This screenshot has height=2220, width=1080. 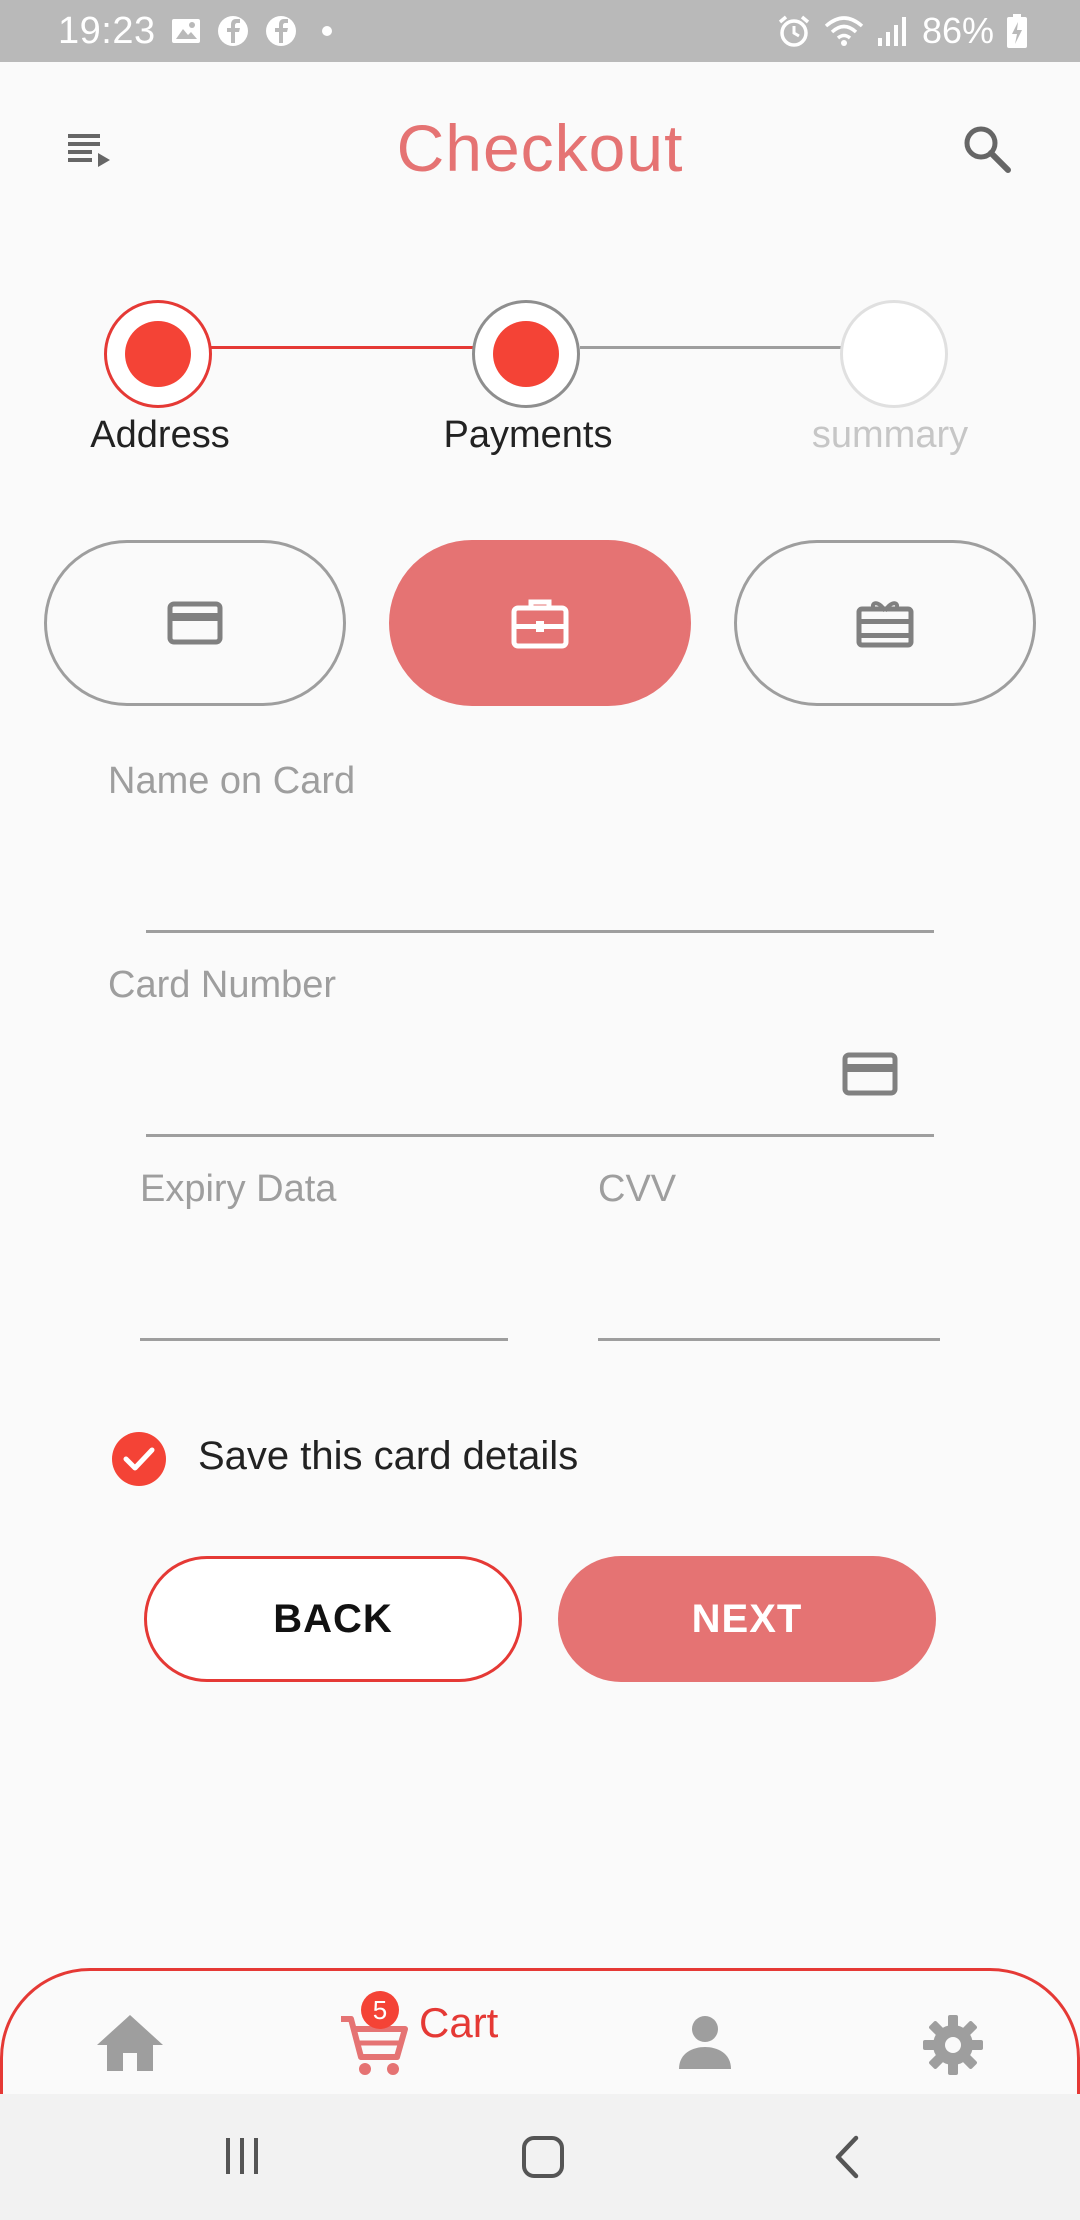 I want to click on check-icon, so click(x=139, y=1459).